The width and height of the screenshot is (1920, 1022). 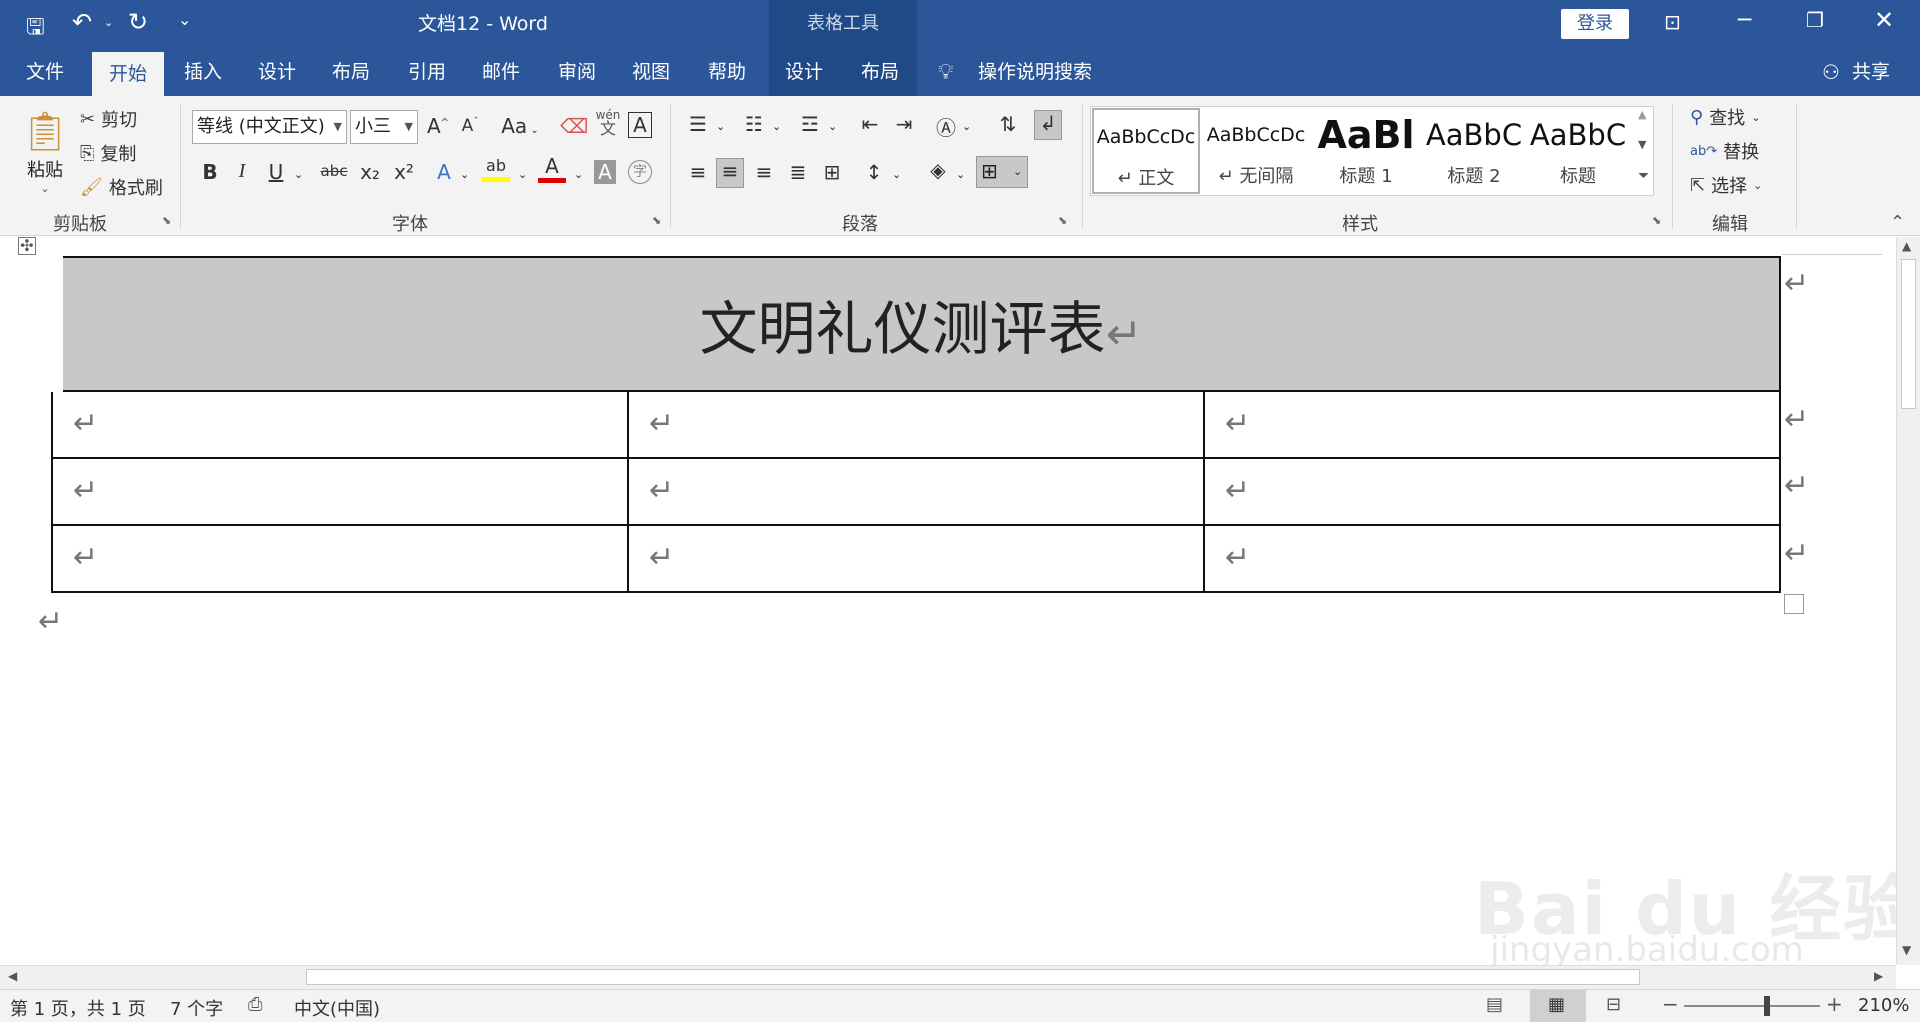 I want to click on select-button: ⇱ 选择 ⌄, so click(x=1726, y=185).